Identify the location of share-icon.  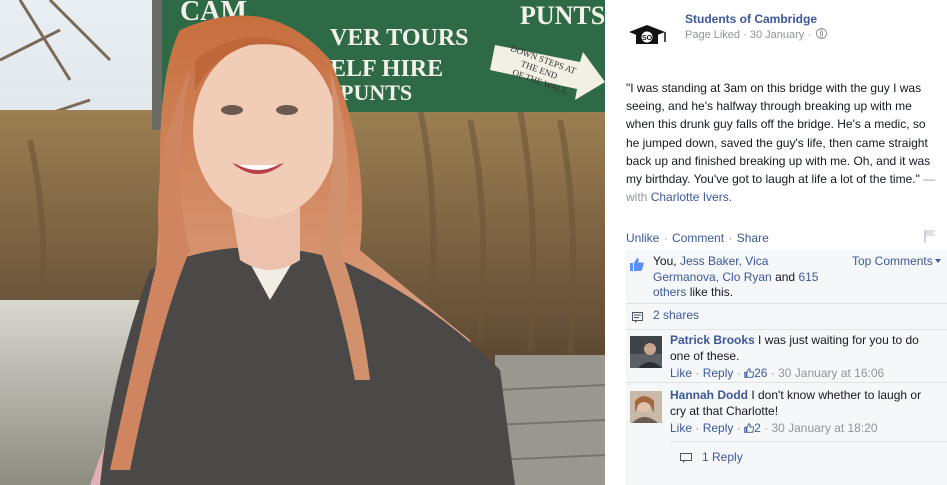
(637, 317).